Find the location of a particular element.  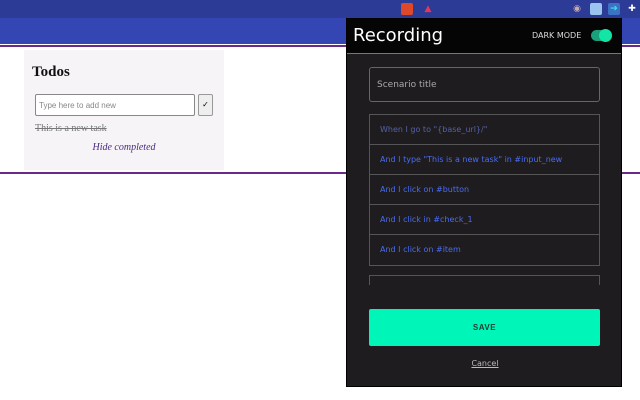

new-todo-input is located at coordinates (115, 105).